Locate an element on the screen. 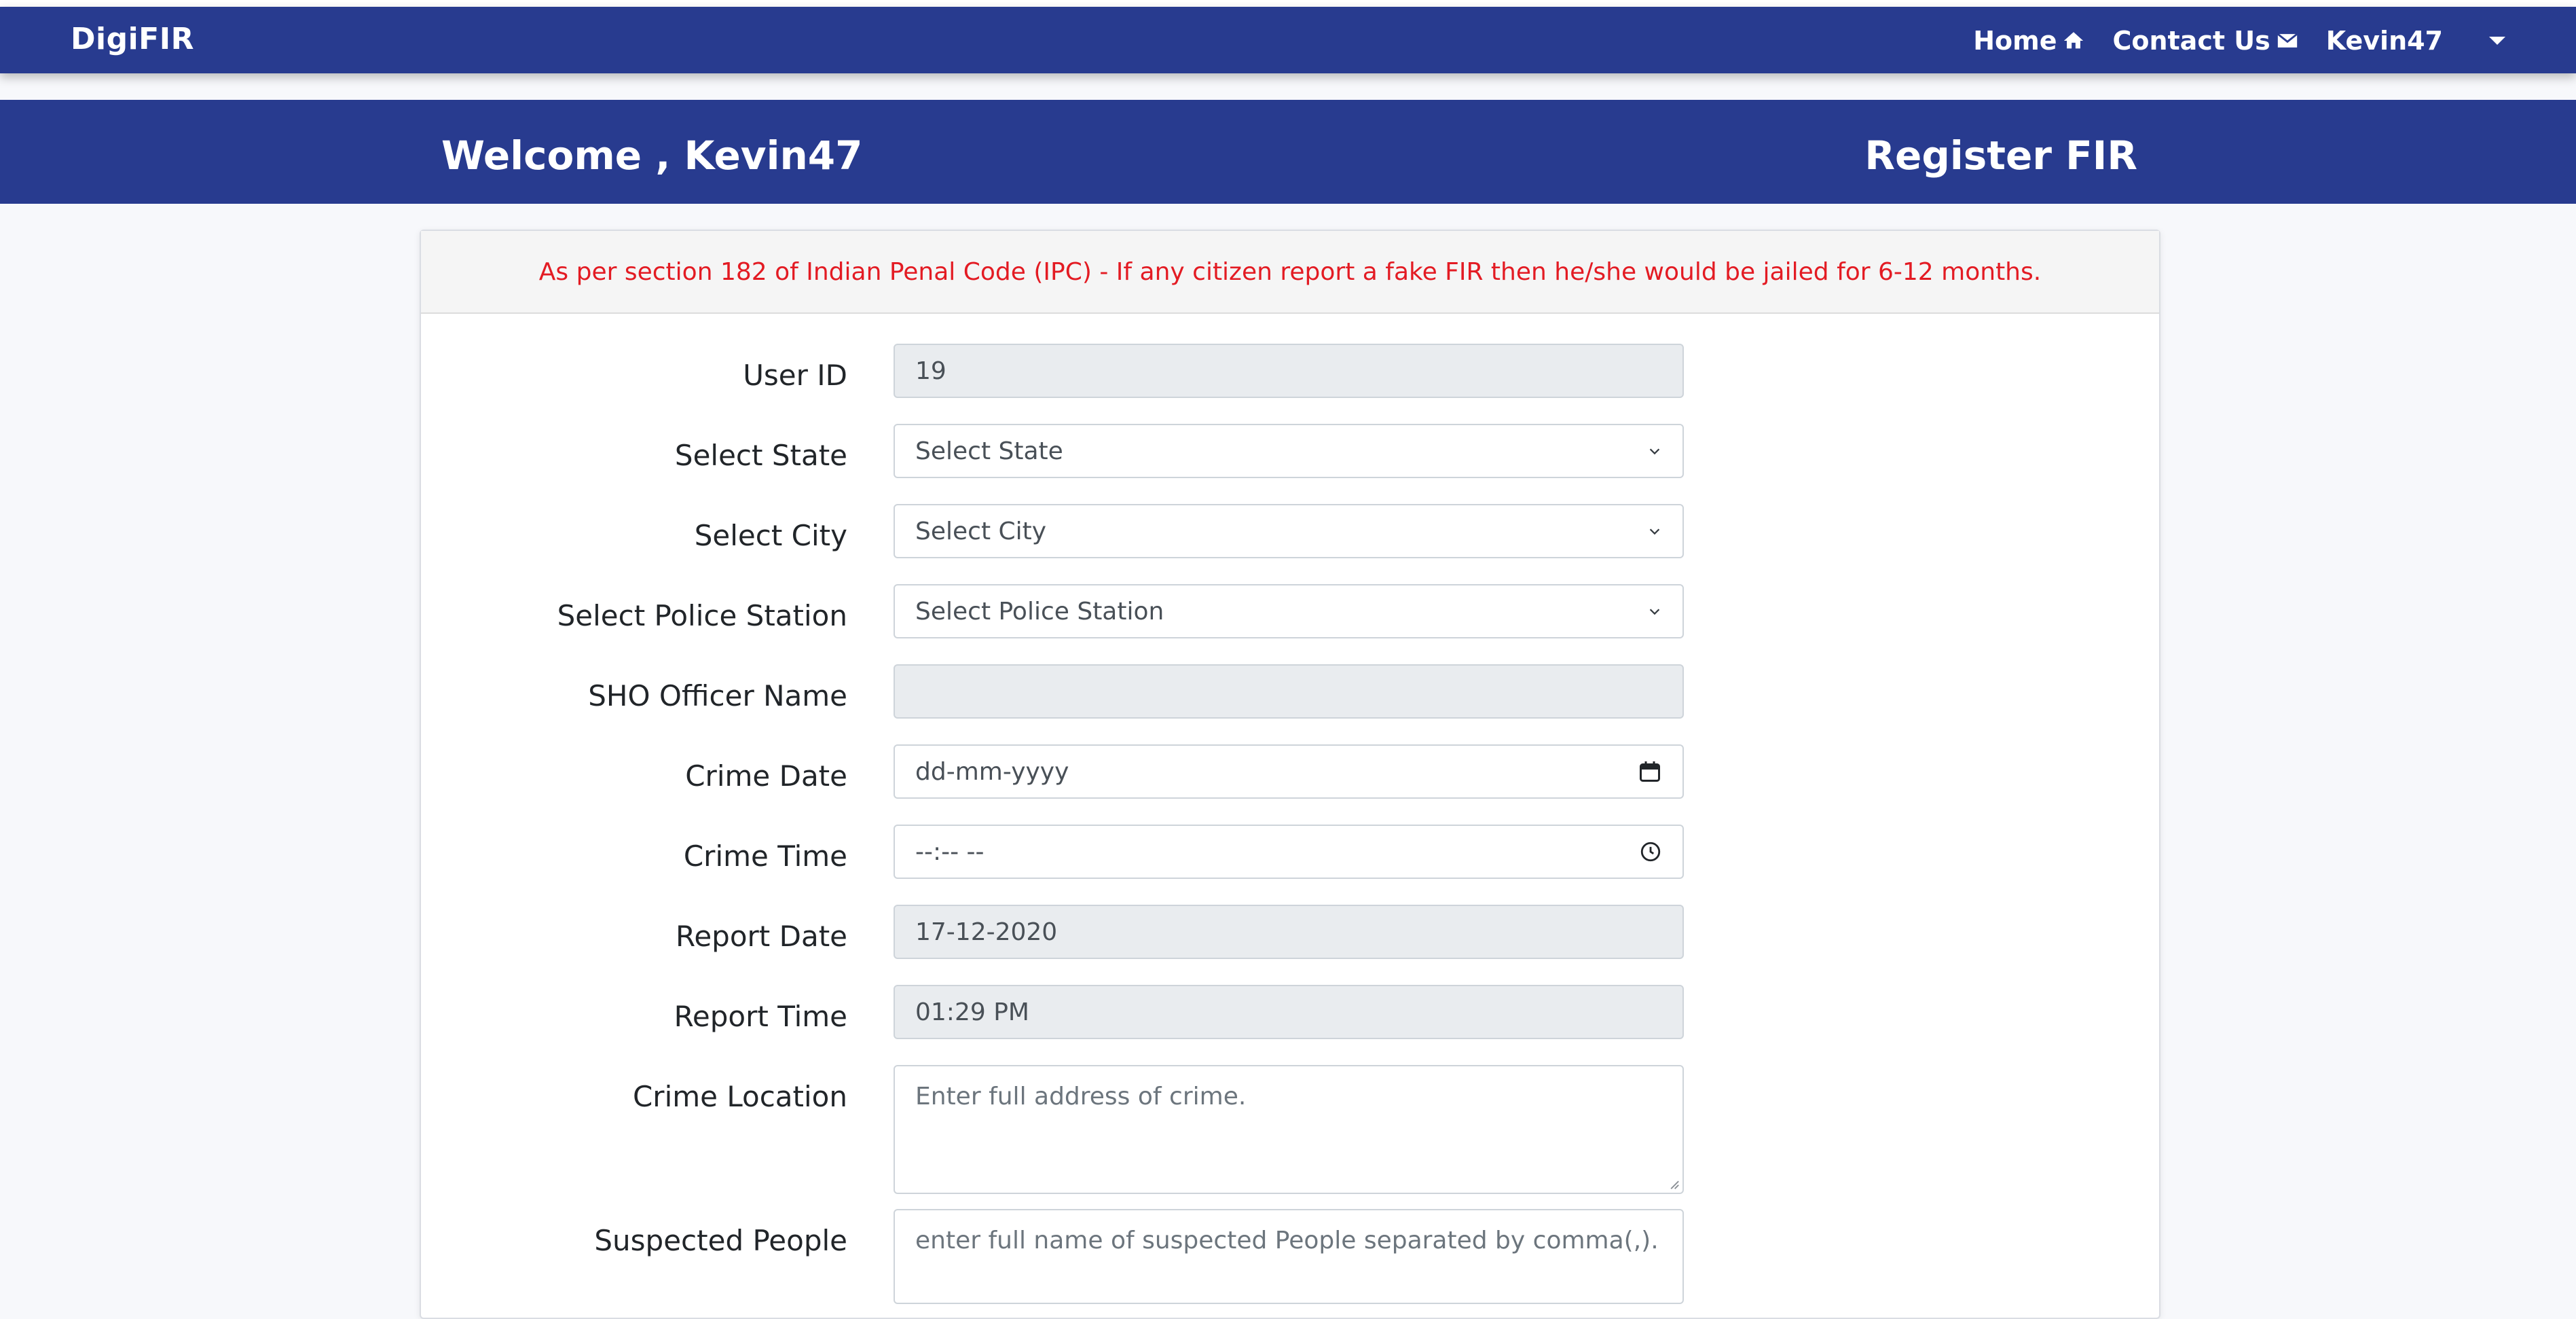  state-label: Select State is located at coordinates (760, 455).